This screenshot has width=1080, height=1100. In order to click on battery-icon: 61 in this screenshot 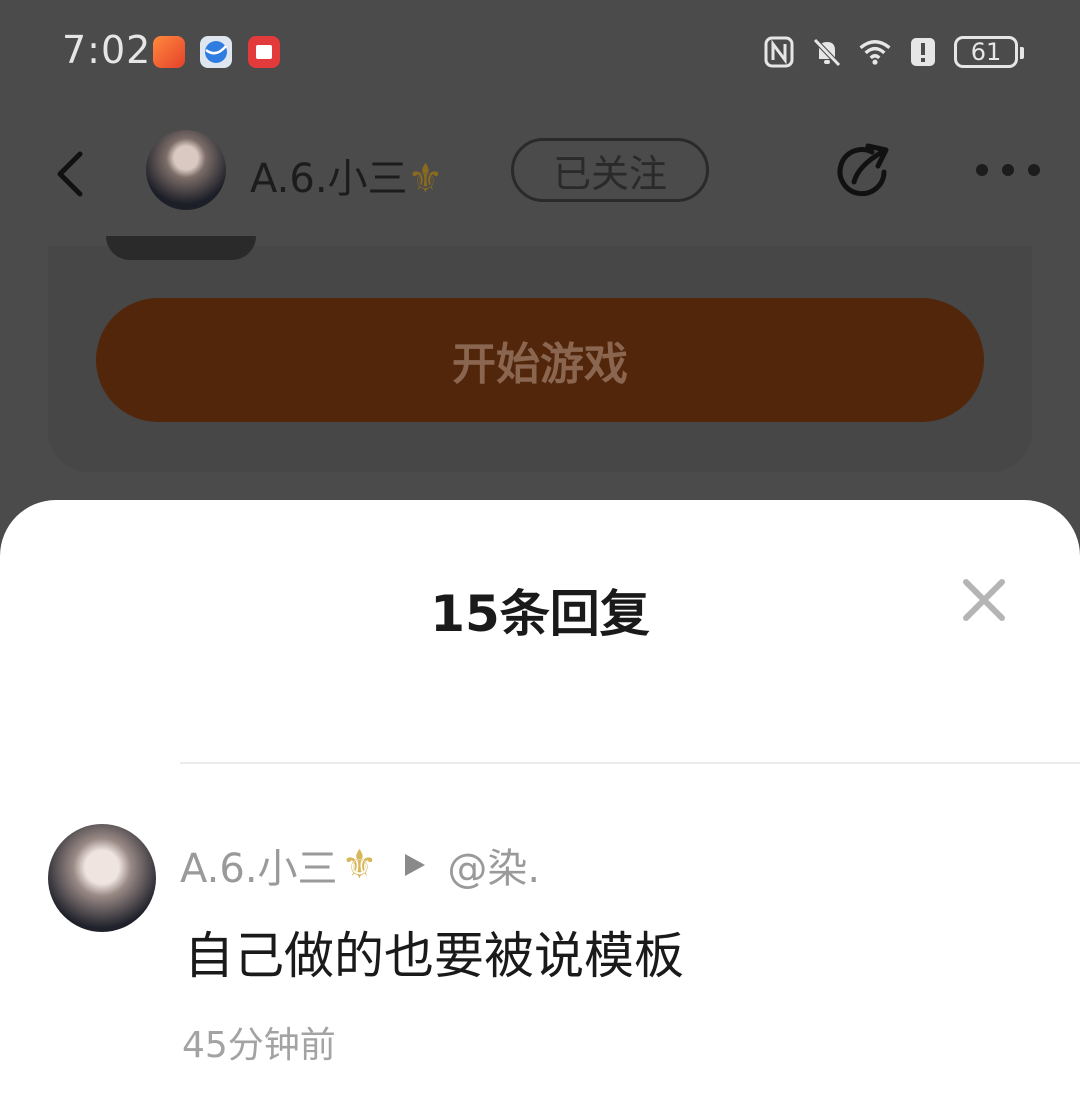, I will do `click(989, 52)`.